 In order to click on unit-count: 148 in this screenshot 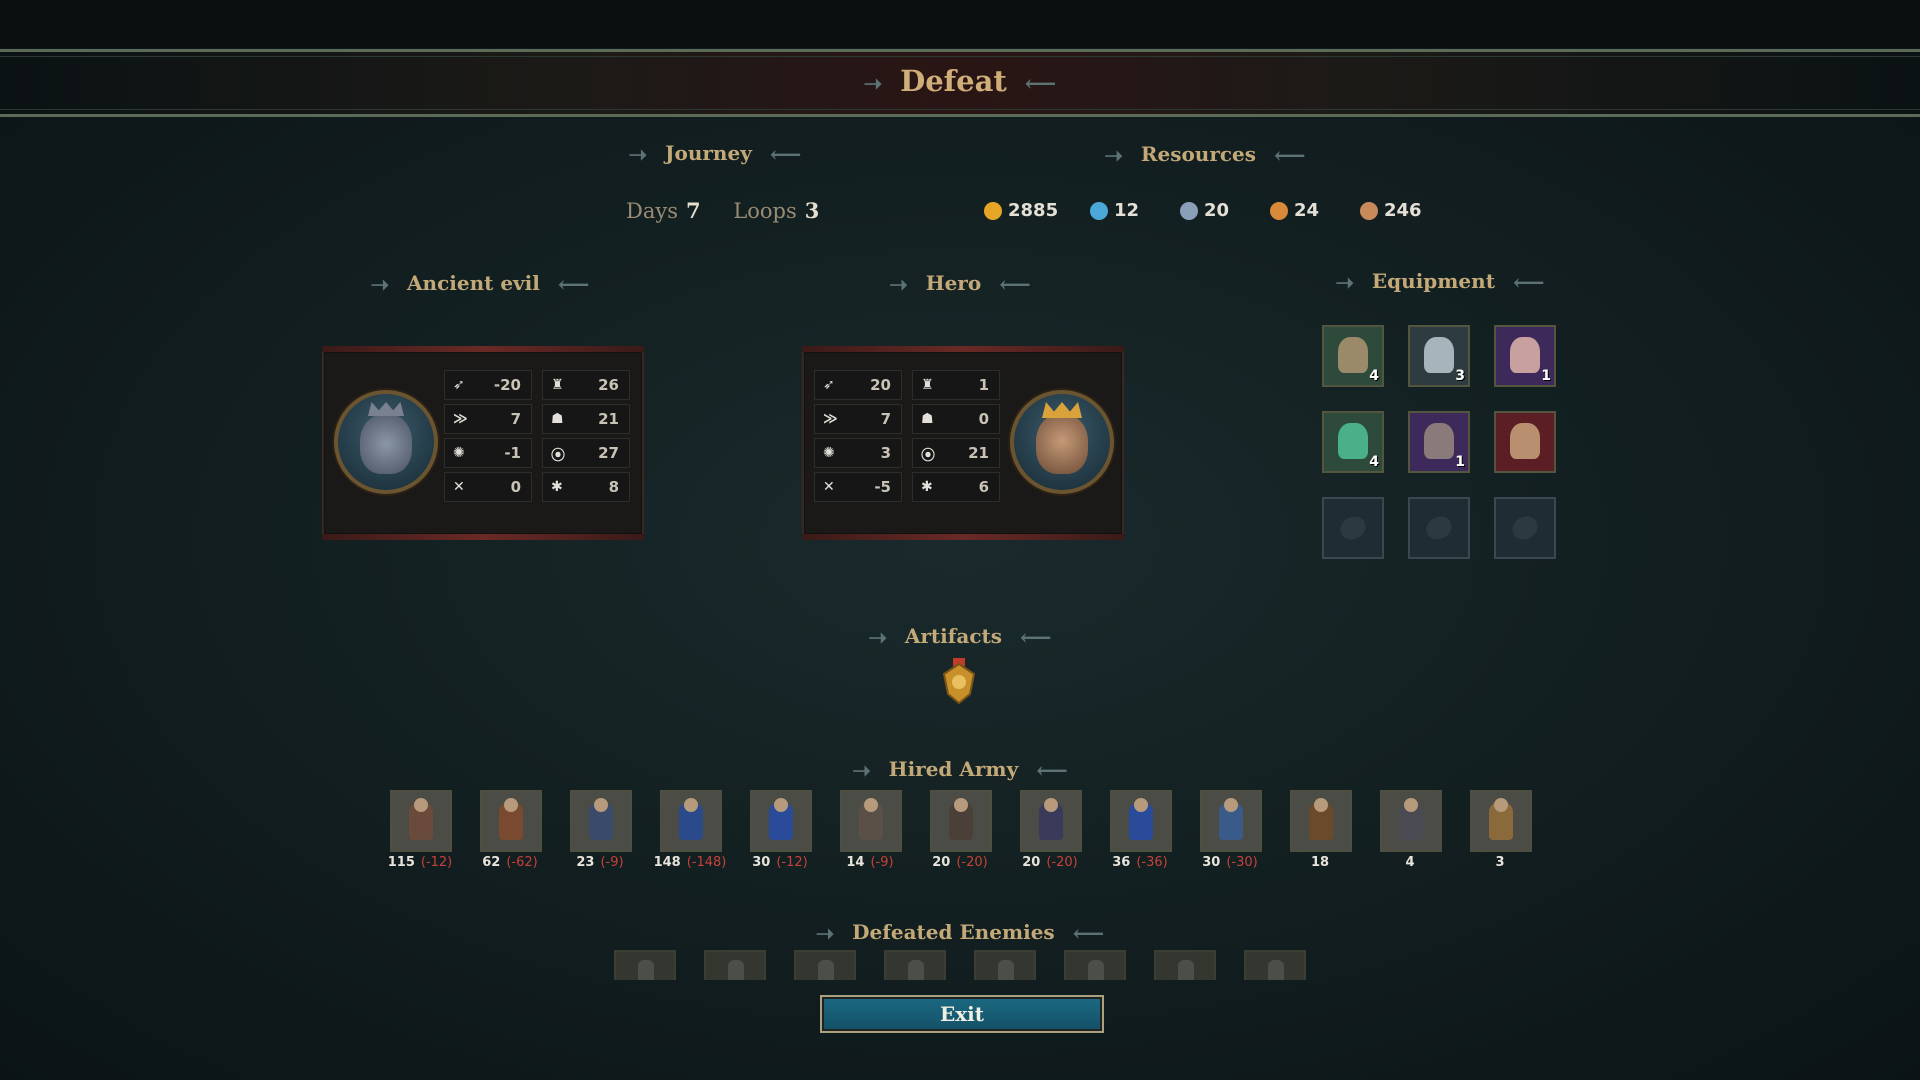, I will do `click(667, 862)`.